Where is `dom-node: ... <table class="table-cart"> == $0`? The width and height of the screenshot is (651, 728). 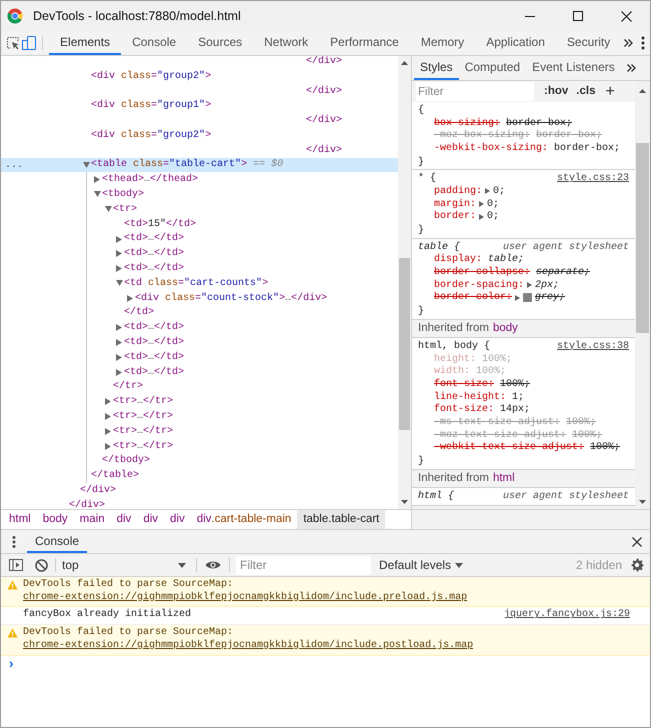
dom-node: ... <table class="table-cart"> == $0 is located at coordinates (199, 165).